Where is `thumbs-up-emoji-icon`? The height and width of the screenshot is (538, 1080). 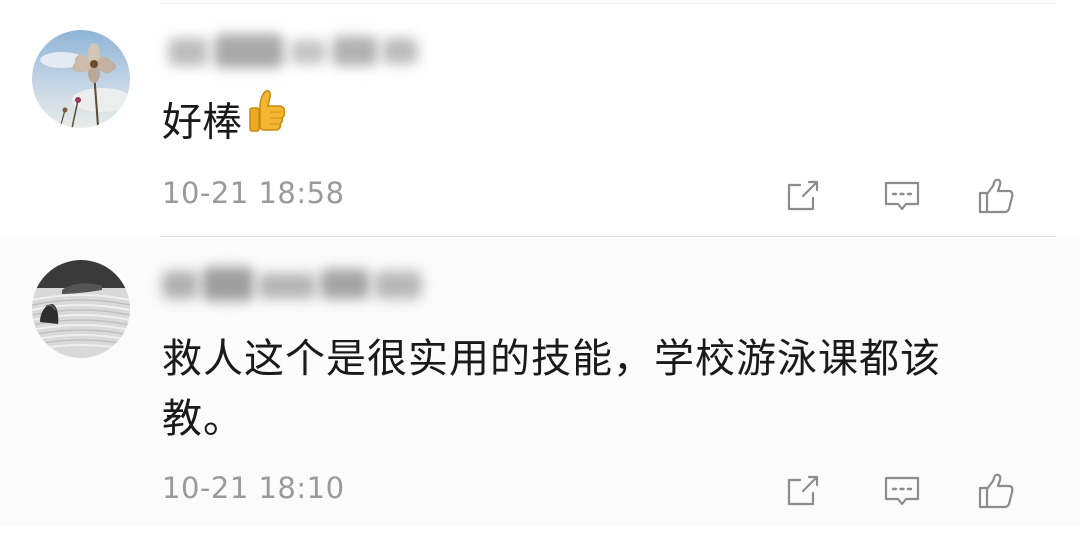
thumbs-up-emoji-icon is located at coordinates (266, 121).